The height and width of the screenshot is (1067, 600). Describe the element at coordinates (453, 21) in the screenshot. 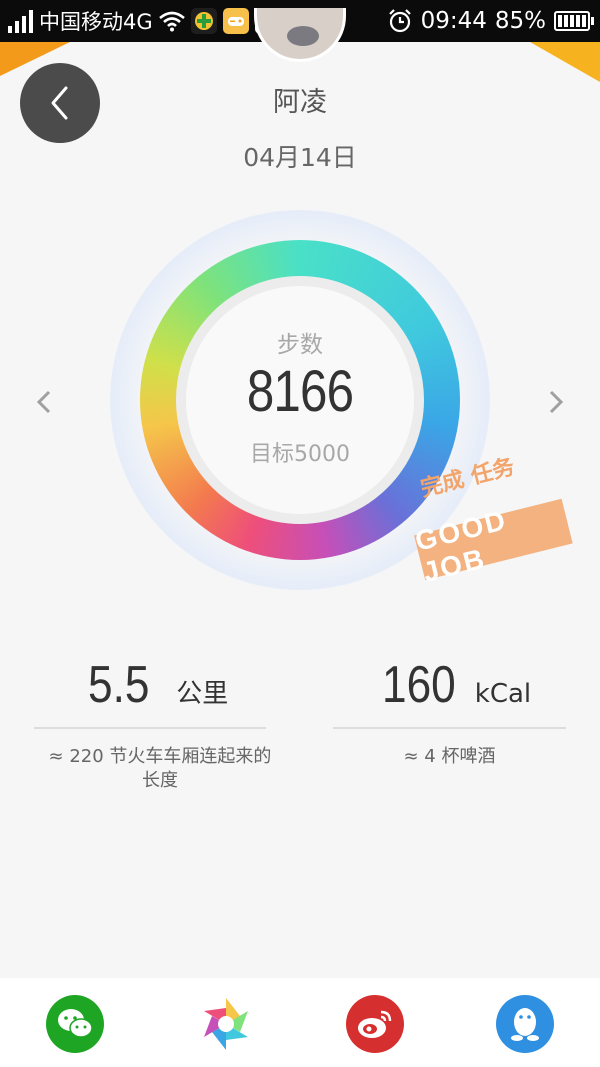

I see `status-time: 09:44` at that location.